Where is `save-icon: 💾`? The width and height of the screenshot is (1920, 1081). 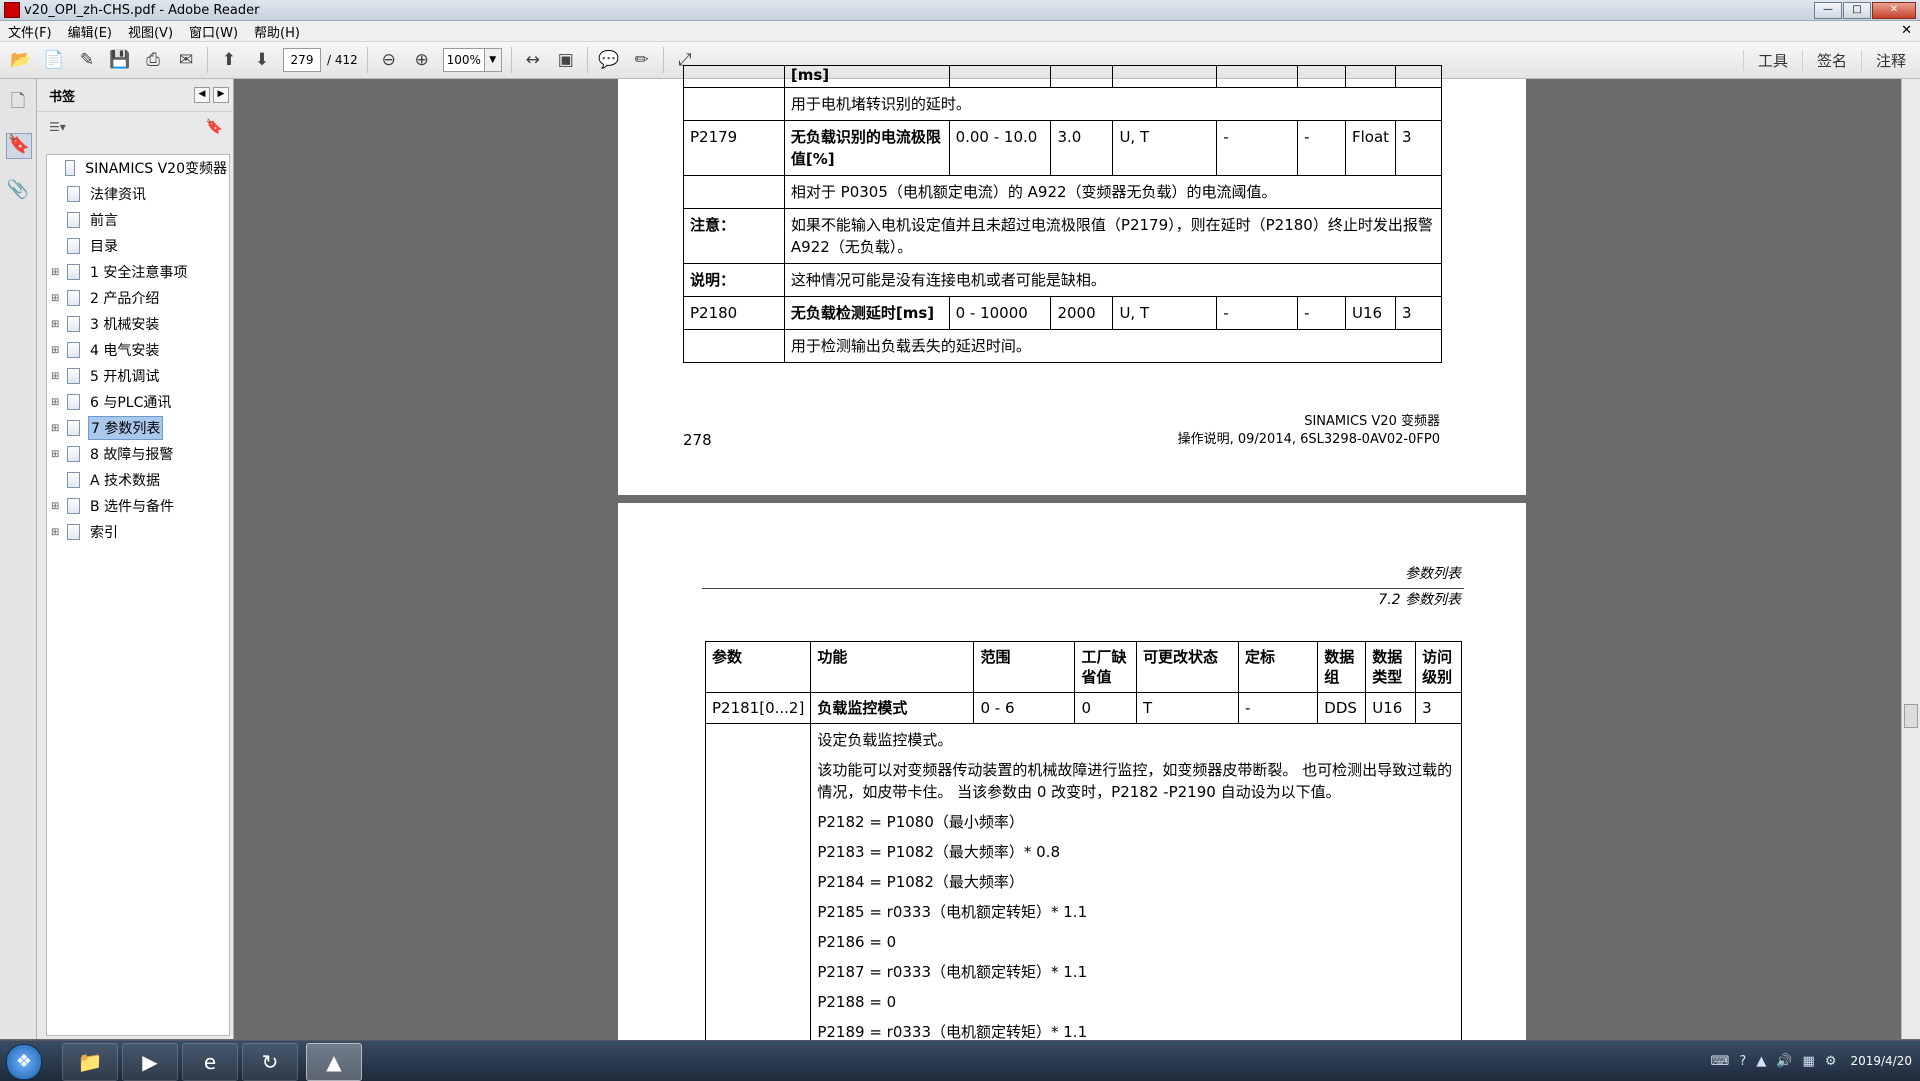
save-icon: 💾 is located at coordinates (120, 60).